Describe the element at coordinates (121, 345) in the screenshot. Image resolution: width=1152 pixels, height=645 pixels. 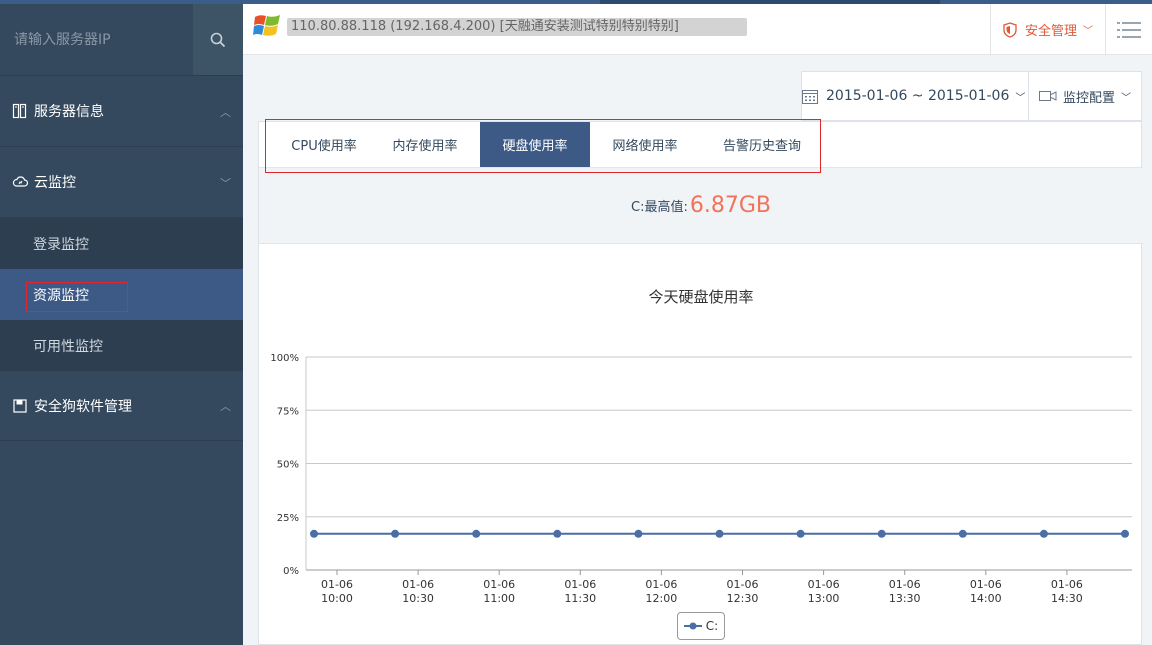
I see `sub-availability-monitor: 可用性监控` at that location.